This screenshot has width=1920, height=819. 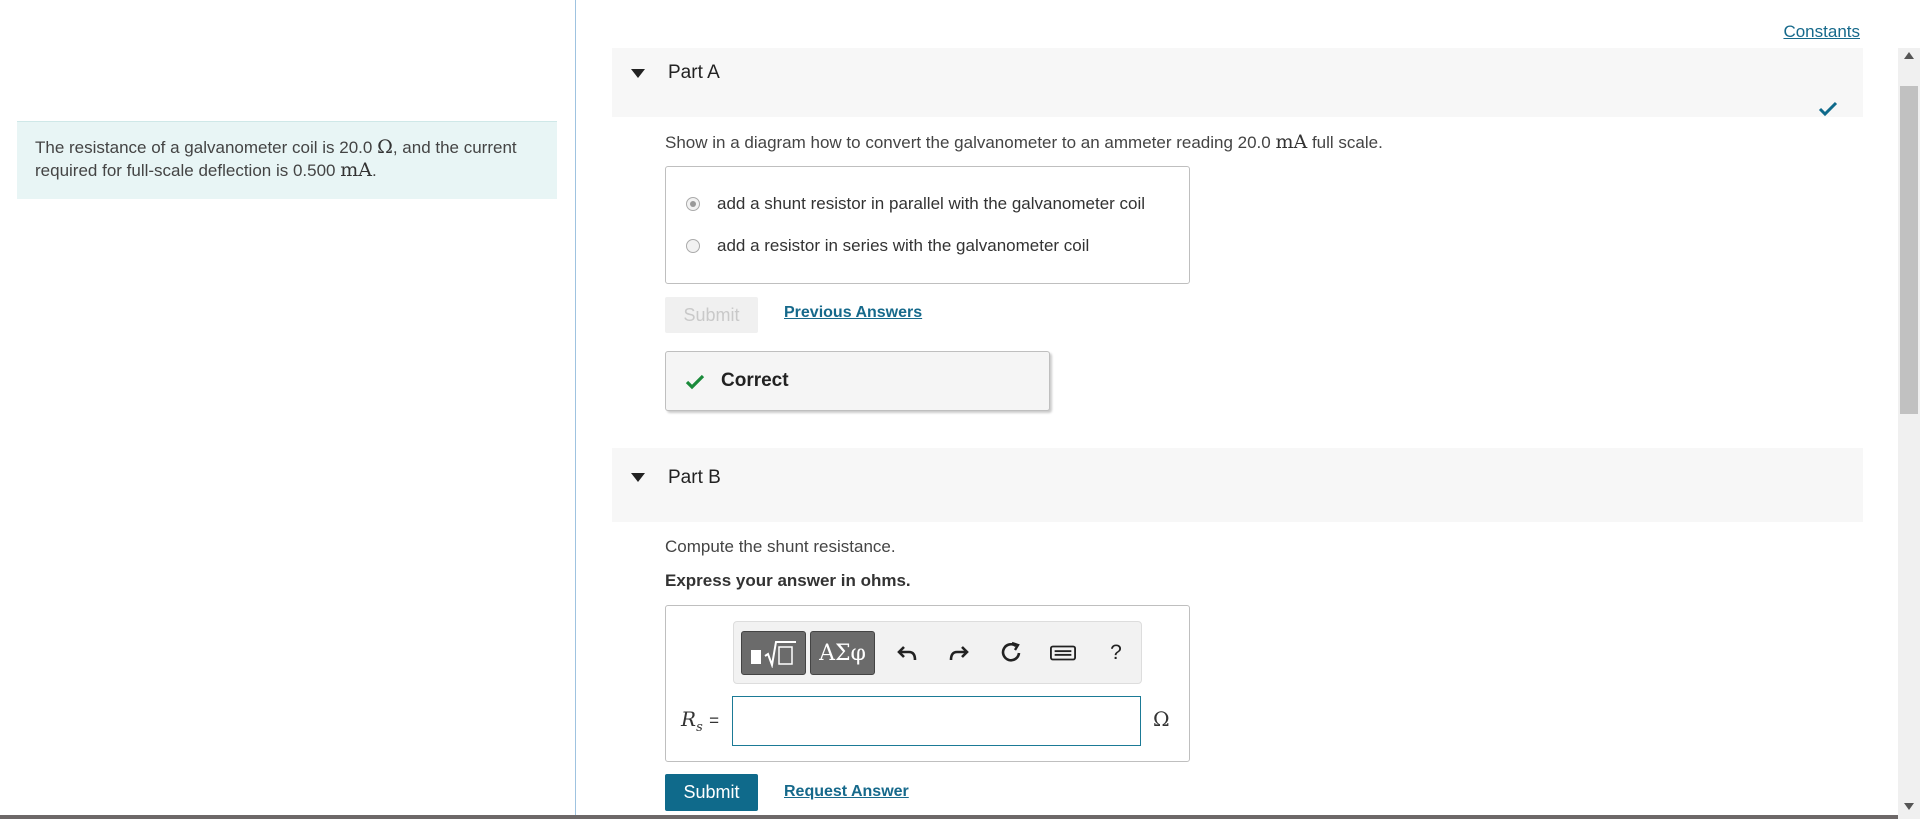 I want to click on submit-button-disabled: Submit, so click(x=711, y=315).